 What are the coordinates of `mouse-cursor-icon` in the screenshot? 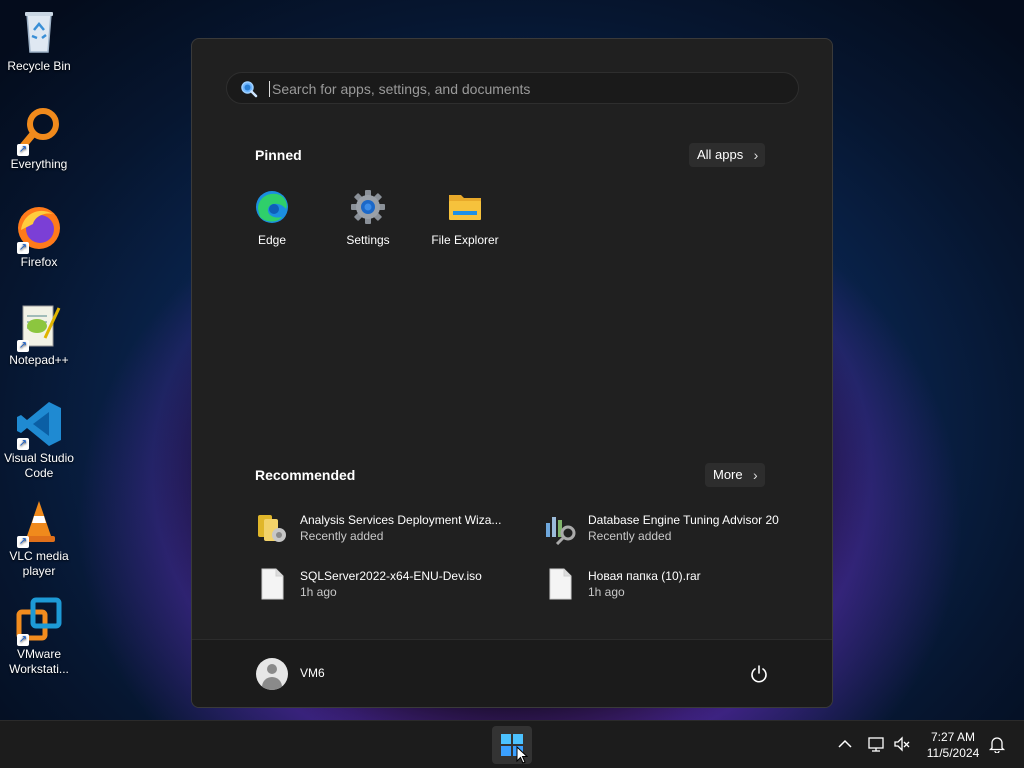 It's located at (522, 755).